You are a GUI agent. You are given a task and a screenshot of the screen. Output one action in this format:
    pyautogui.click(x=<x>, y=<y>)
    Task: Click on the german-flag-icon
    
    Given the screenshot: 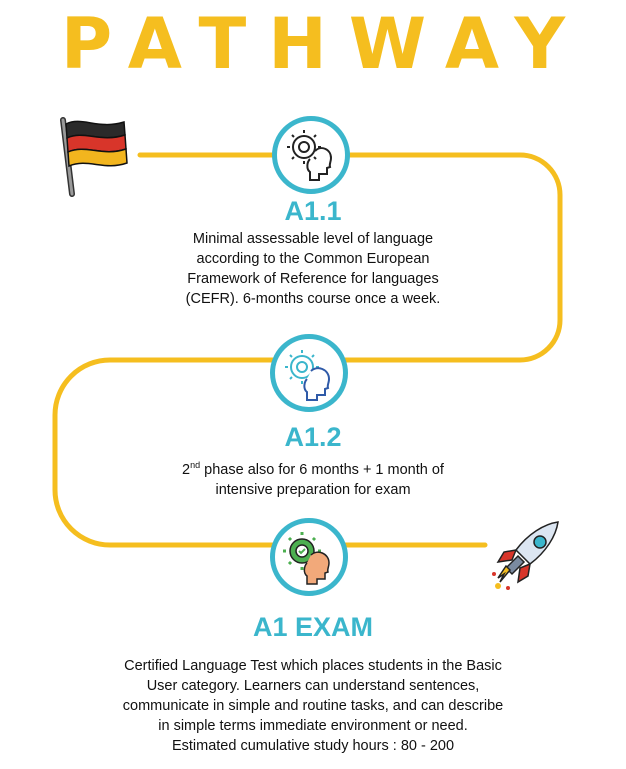 What is the action you would take?
    pyautogui.click(x=94, y=157)
    